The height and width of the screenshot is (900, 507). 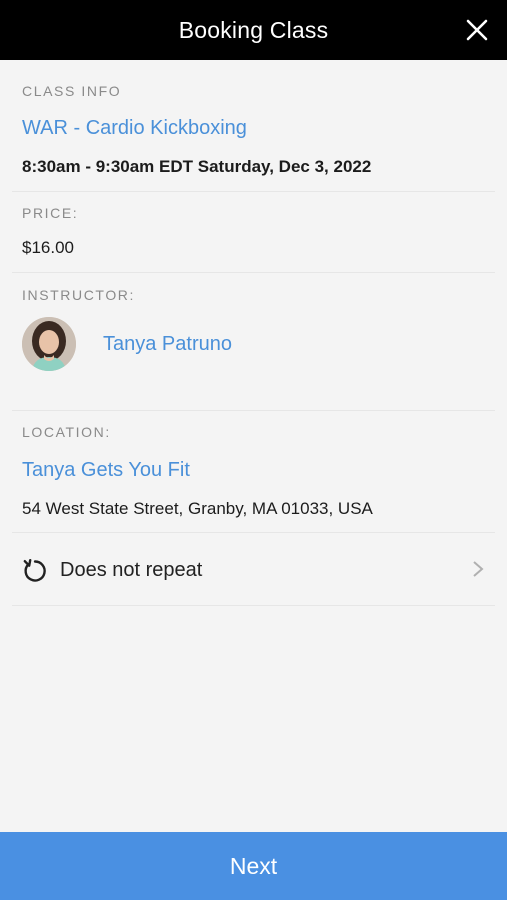 What do you see at coordinates (134, 128) in the screenshot?
I see `class-name-link: WAR - Cardio Kickboxing` at bounding box center [134, 128].